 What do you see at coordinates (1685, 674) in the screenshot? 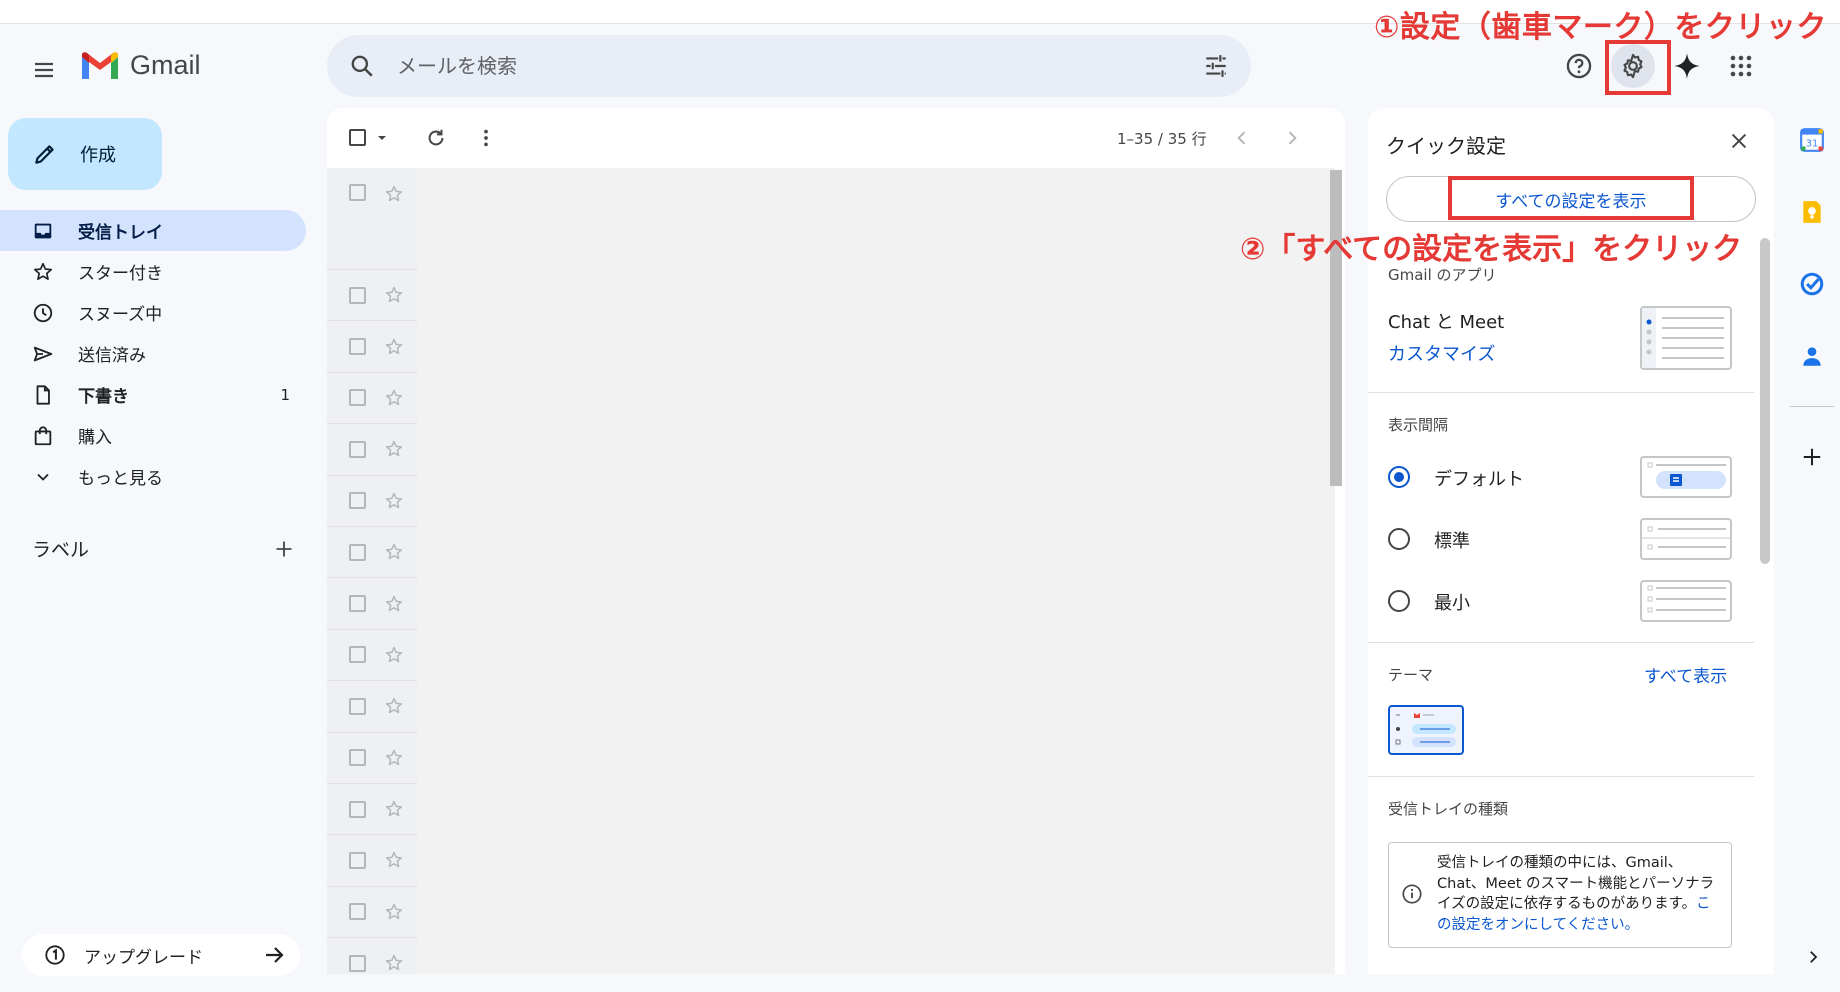
I see `theme-show-all-link: すべて表示` at bounding box center [1685, 674].